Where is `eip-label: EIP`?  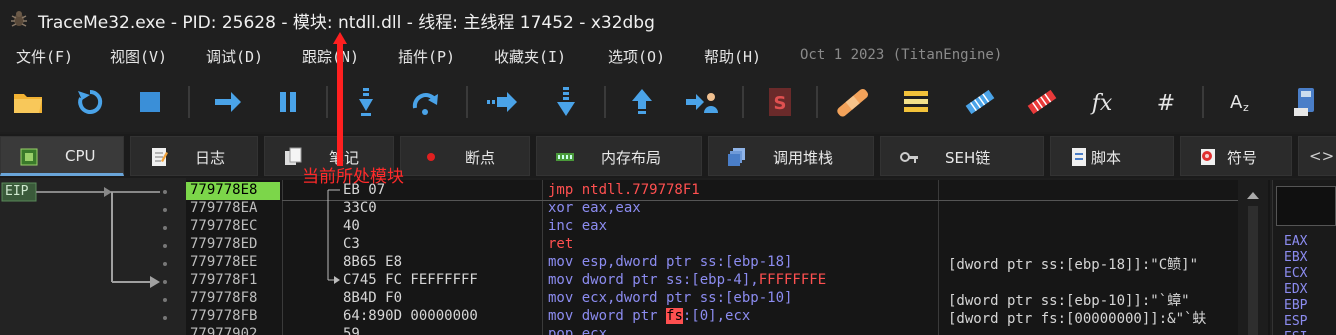 eip-label: EIP is located at coordinates (17, 191).